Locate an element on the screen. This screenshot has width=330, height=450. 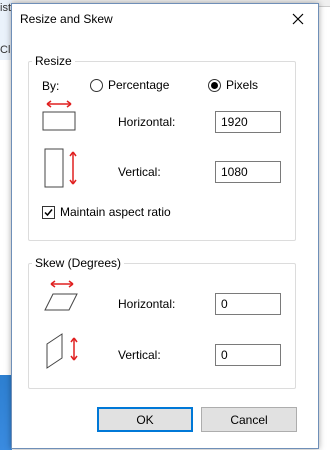
resize-horizontal-input: 1920 is located at coordinates (248, 122).